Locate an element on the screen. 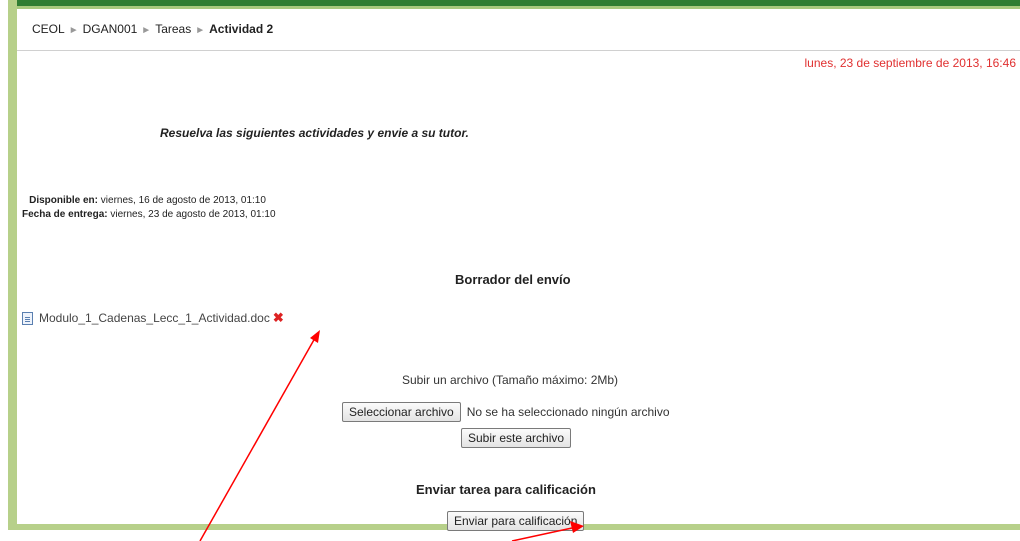 This screenshot has width=1020, height=541. breadcrumb: CEOL ► DGAN001 ► Tareas ► Actividad 2 is located at coordinates (152, 29).